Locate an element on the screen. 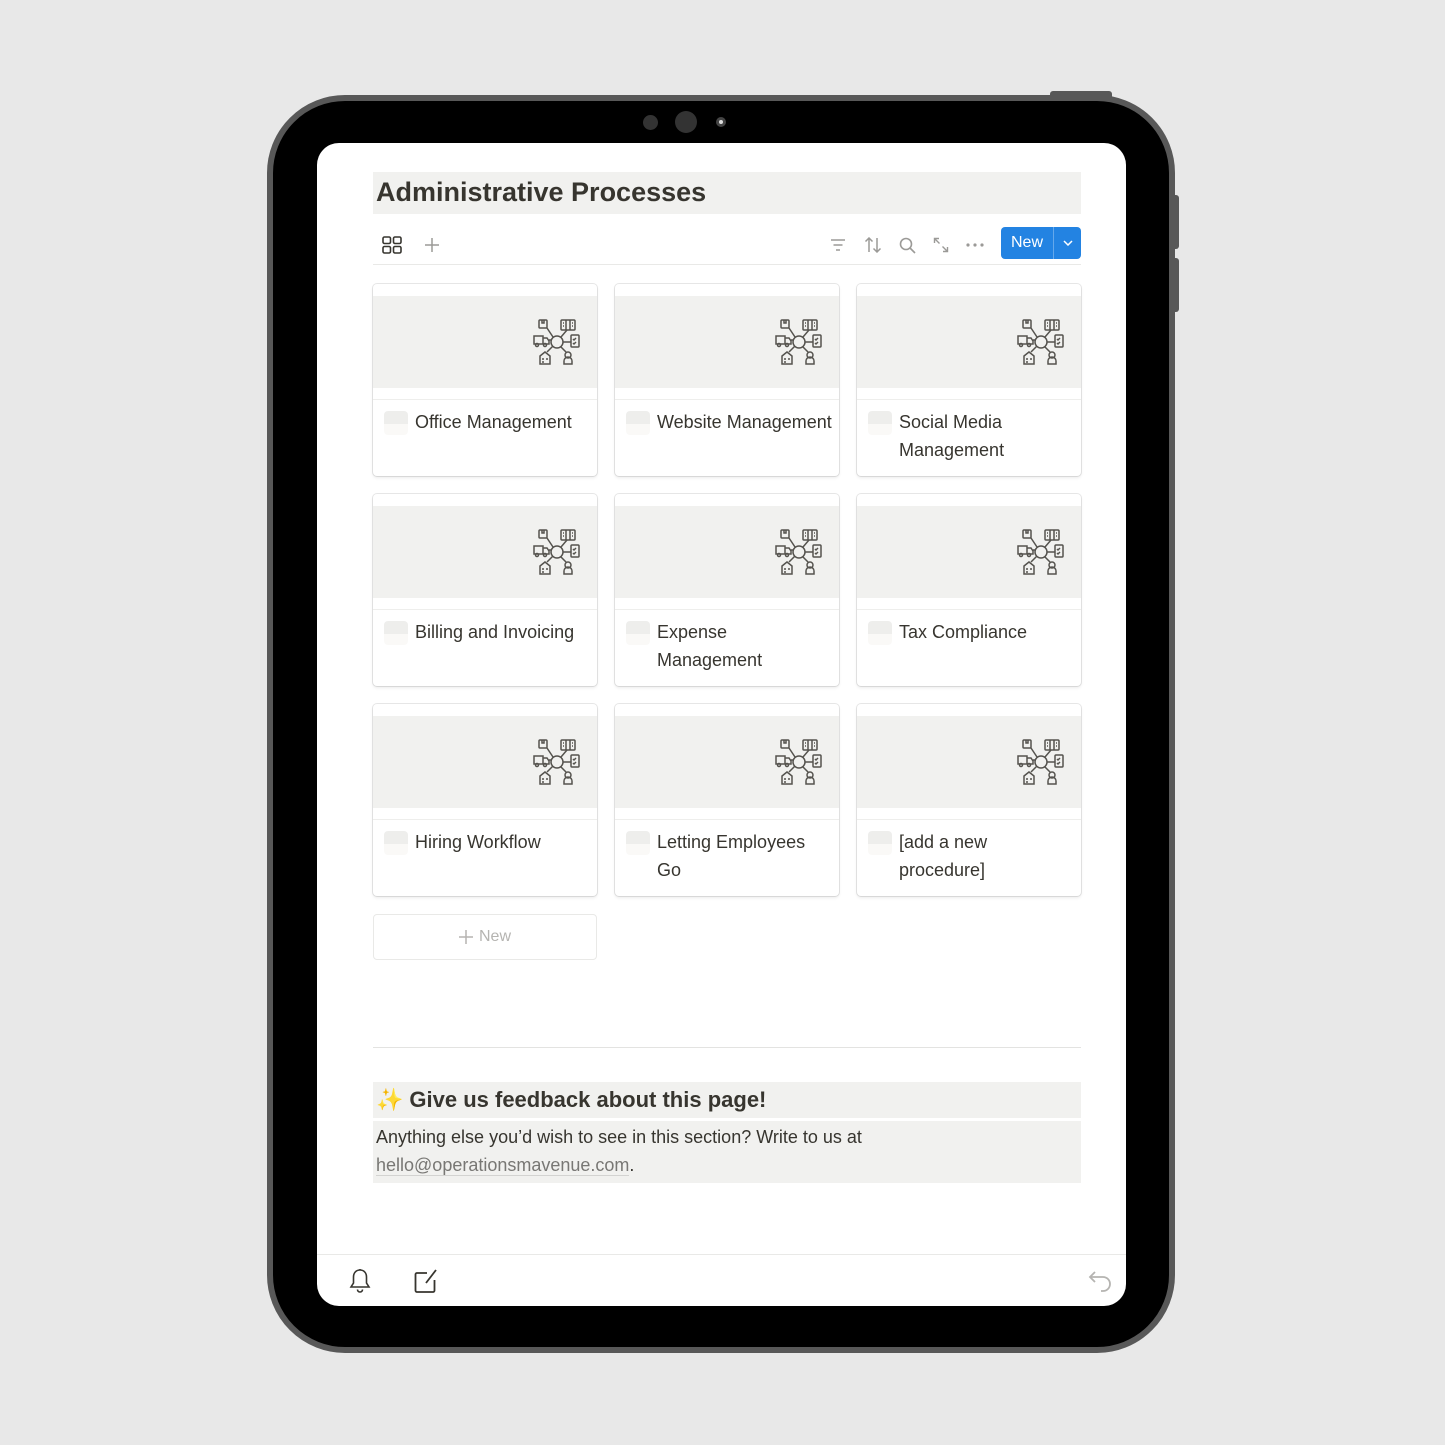  card-title: Social Media Management is located at coordinates (952, 436).